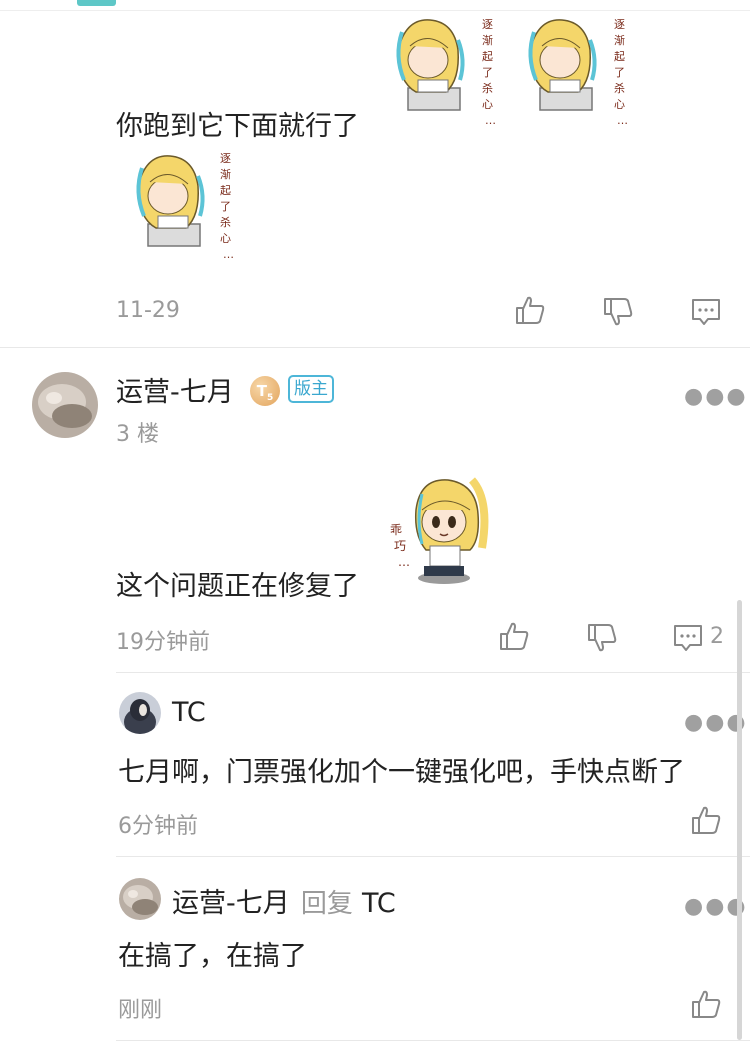 The width and height of the screenshot is (750, 1044). I want to click on reply-time: 6分钟前, so click(158, 826).